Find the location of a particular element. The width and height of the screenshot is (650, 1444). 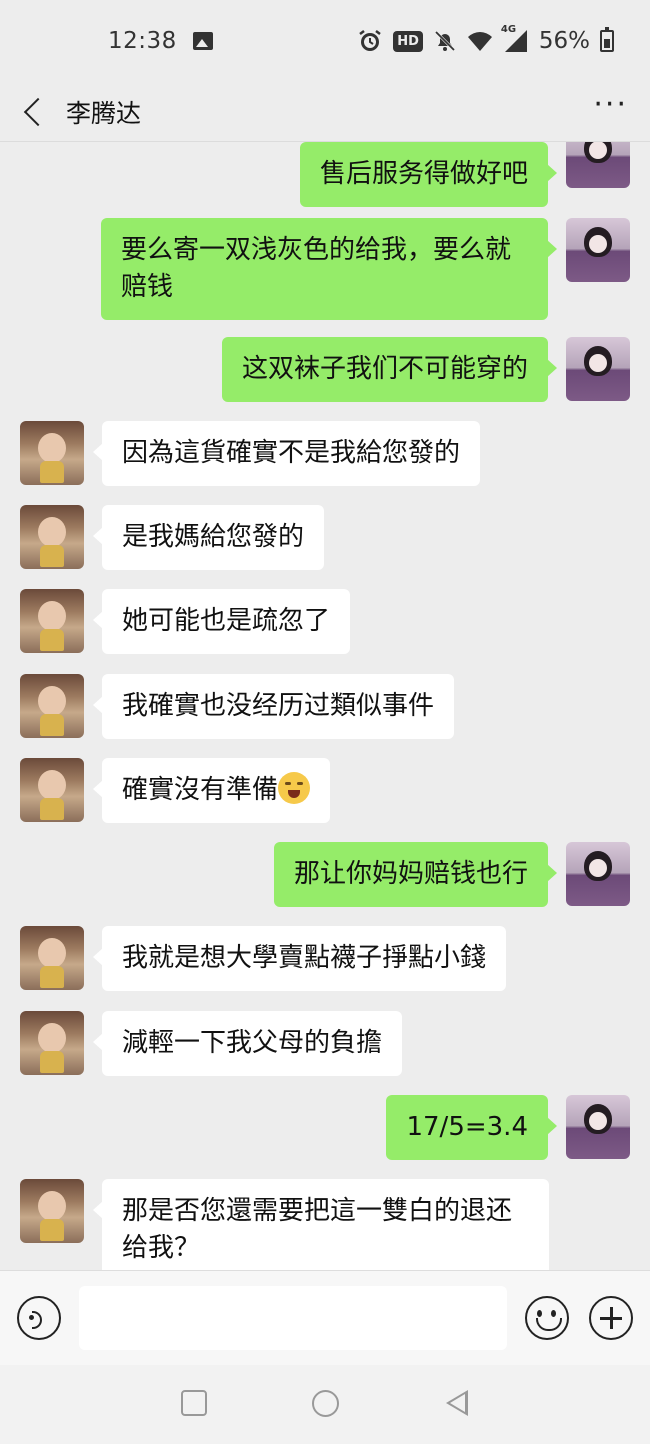

message-bubble: 售后服务得做好吧 is located at coordinates (428, 174).